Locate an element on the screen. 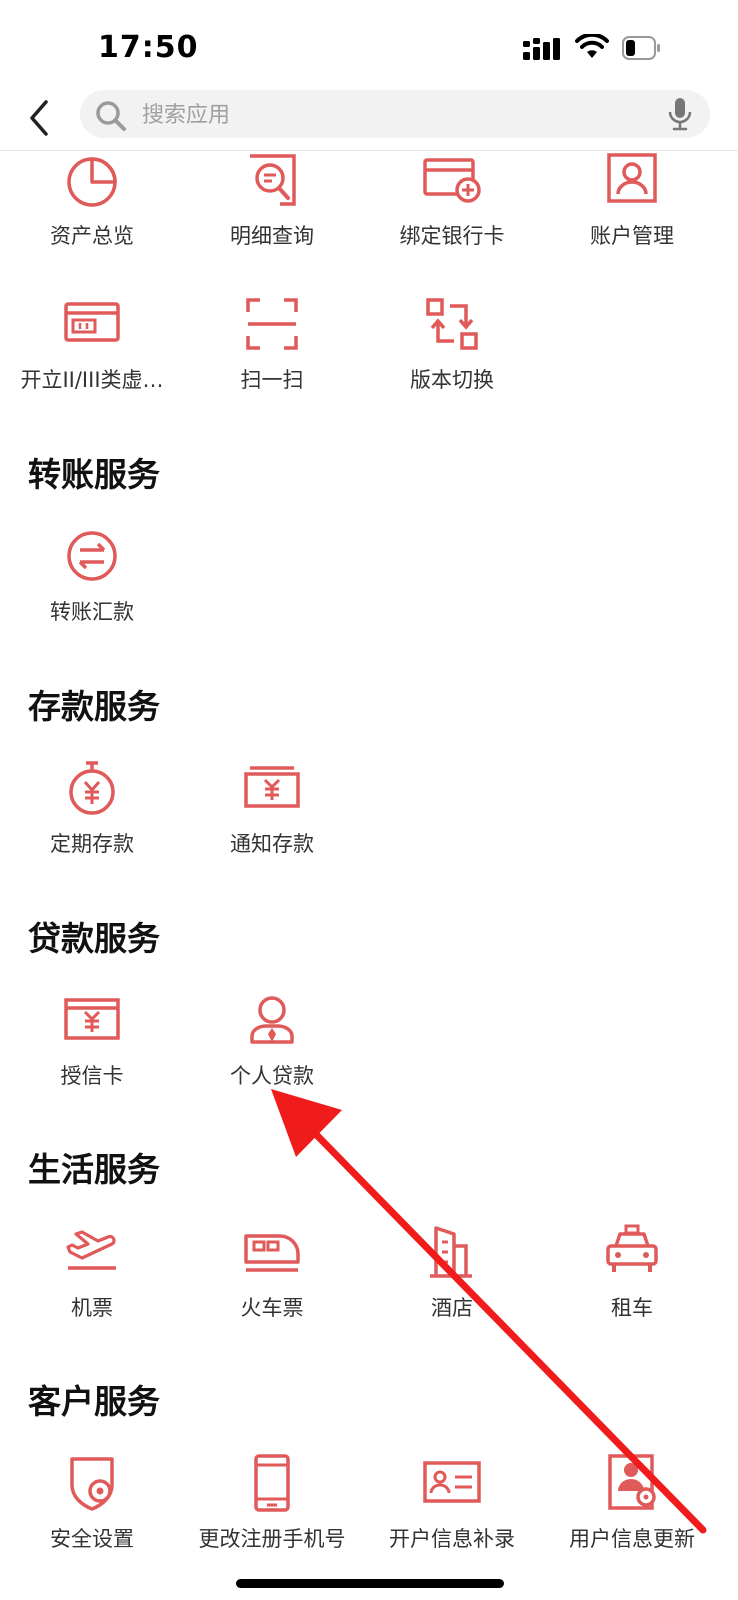 This screenshot has width=738, height=1600. nav-bar is located at coordinates (369, 119).